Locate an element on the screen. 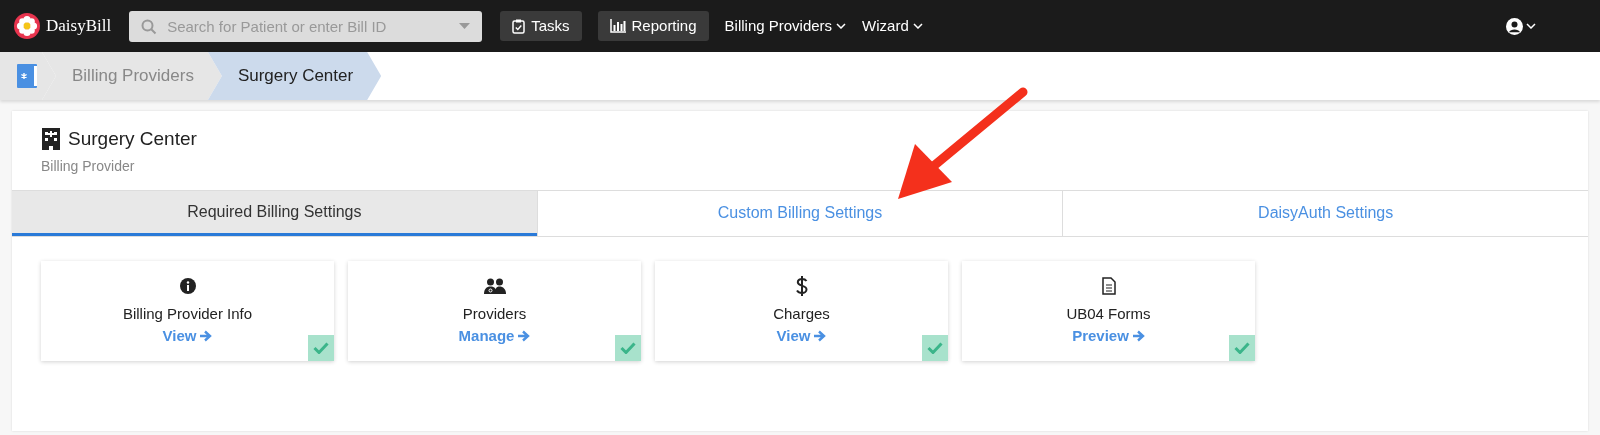  nav-button: Reporting is located at coordinates (653, 26).